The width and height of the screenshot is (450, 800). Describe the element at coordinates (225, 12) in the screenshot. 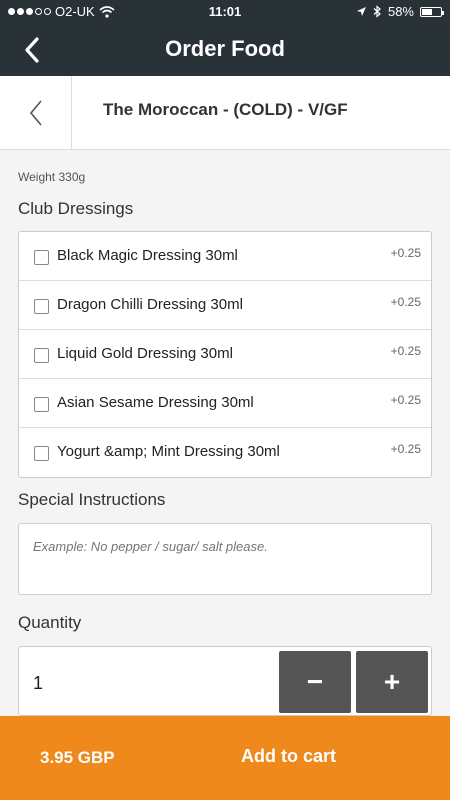

I see `status-bar: O2-UK 11:01 58%` at that location.